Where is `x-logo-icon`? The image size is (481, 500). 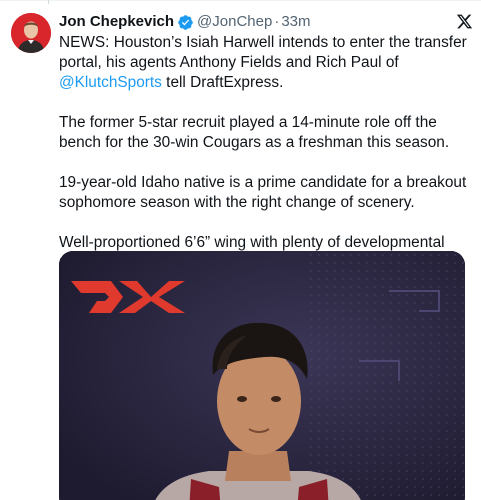
x-logo-icon is located at coordinates (464, 21).